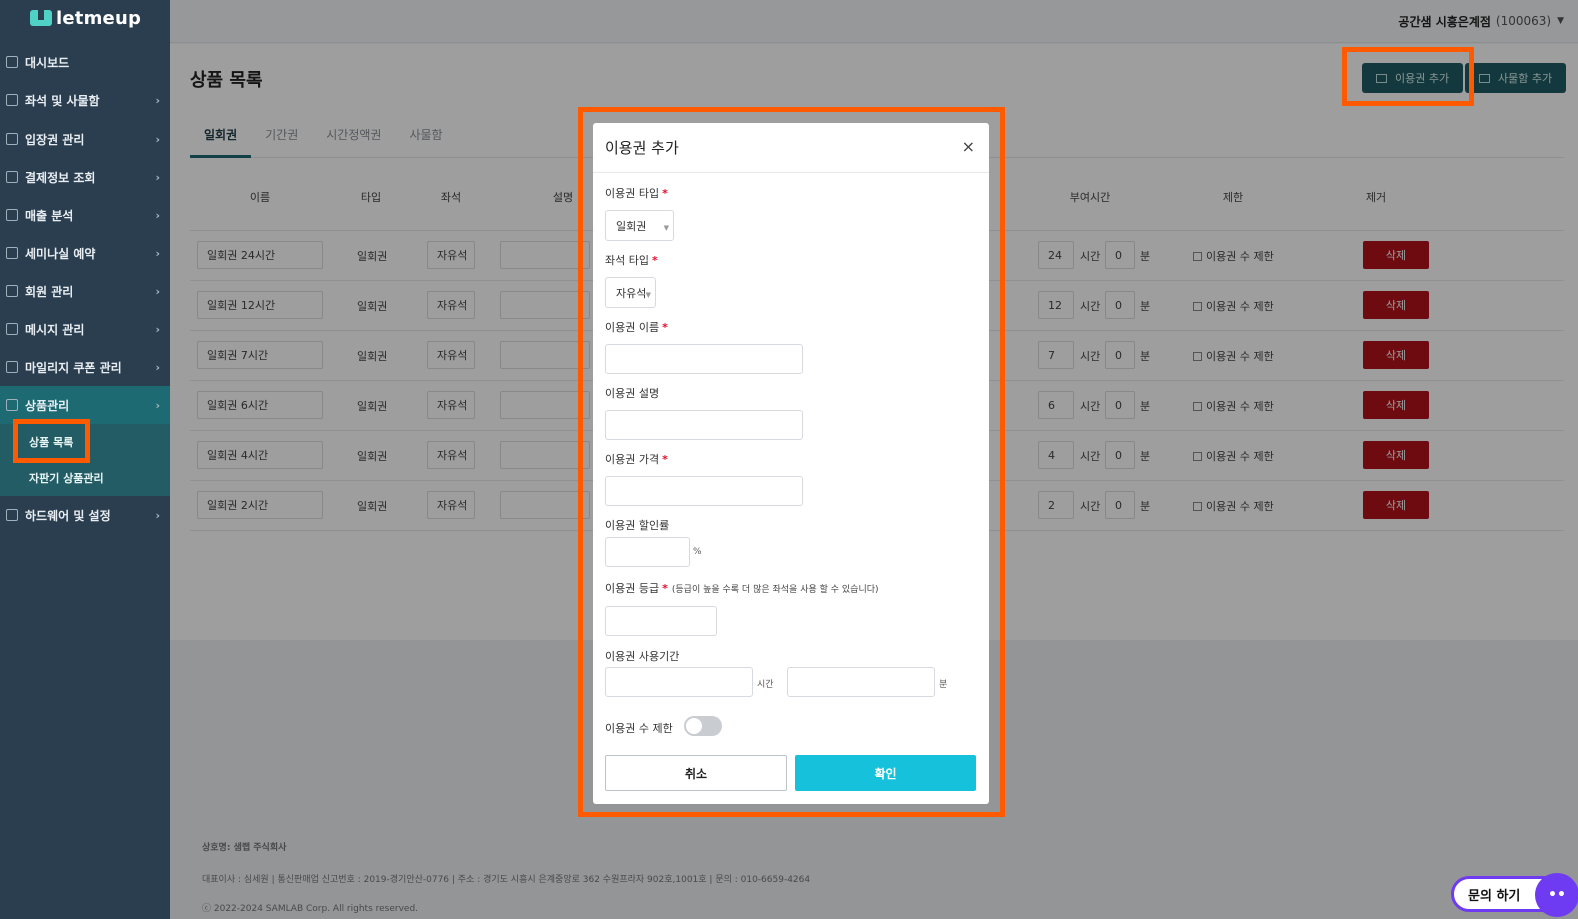  I want to click on sidebar-item-label: 세미나실 예약, so click(60, 253).